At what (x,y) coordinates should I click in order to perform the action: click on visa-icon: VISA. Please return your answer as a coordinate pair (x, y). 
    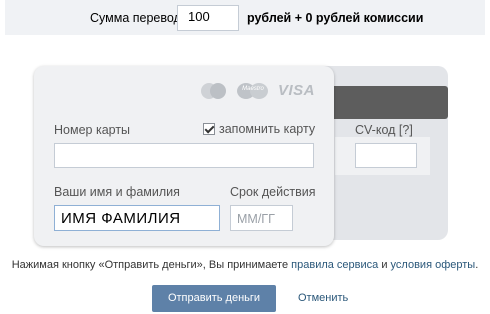
    Looking at the image, I should click on (297, 90).